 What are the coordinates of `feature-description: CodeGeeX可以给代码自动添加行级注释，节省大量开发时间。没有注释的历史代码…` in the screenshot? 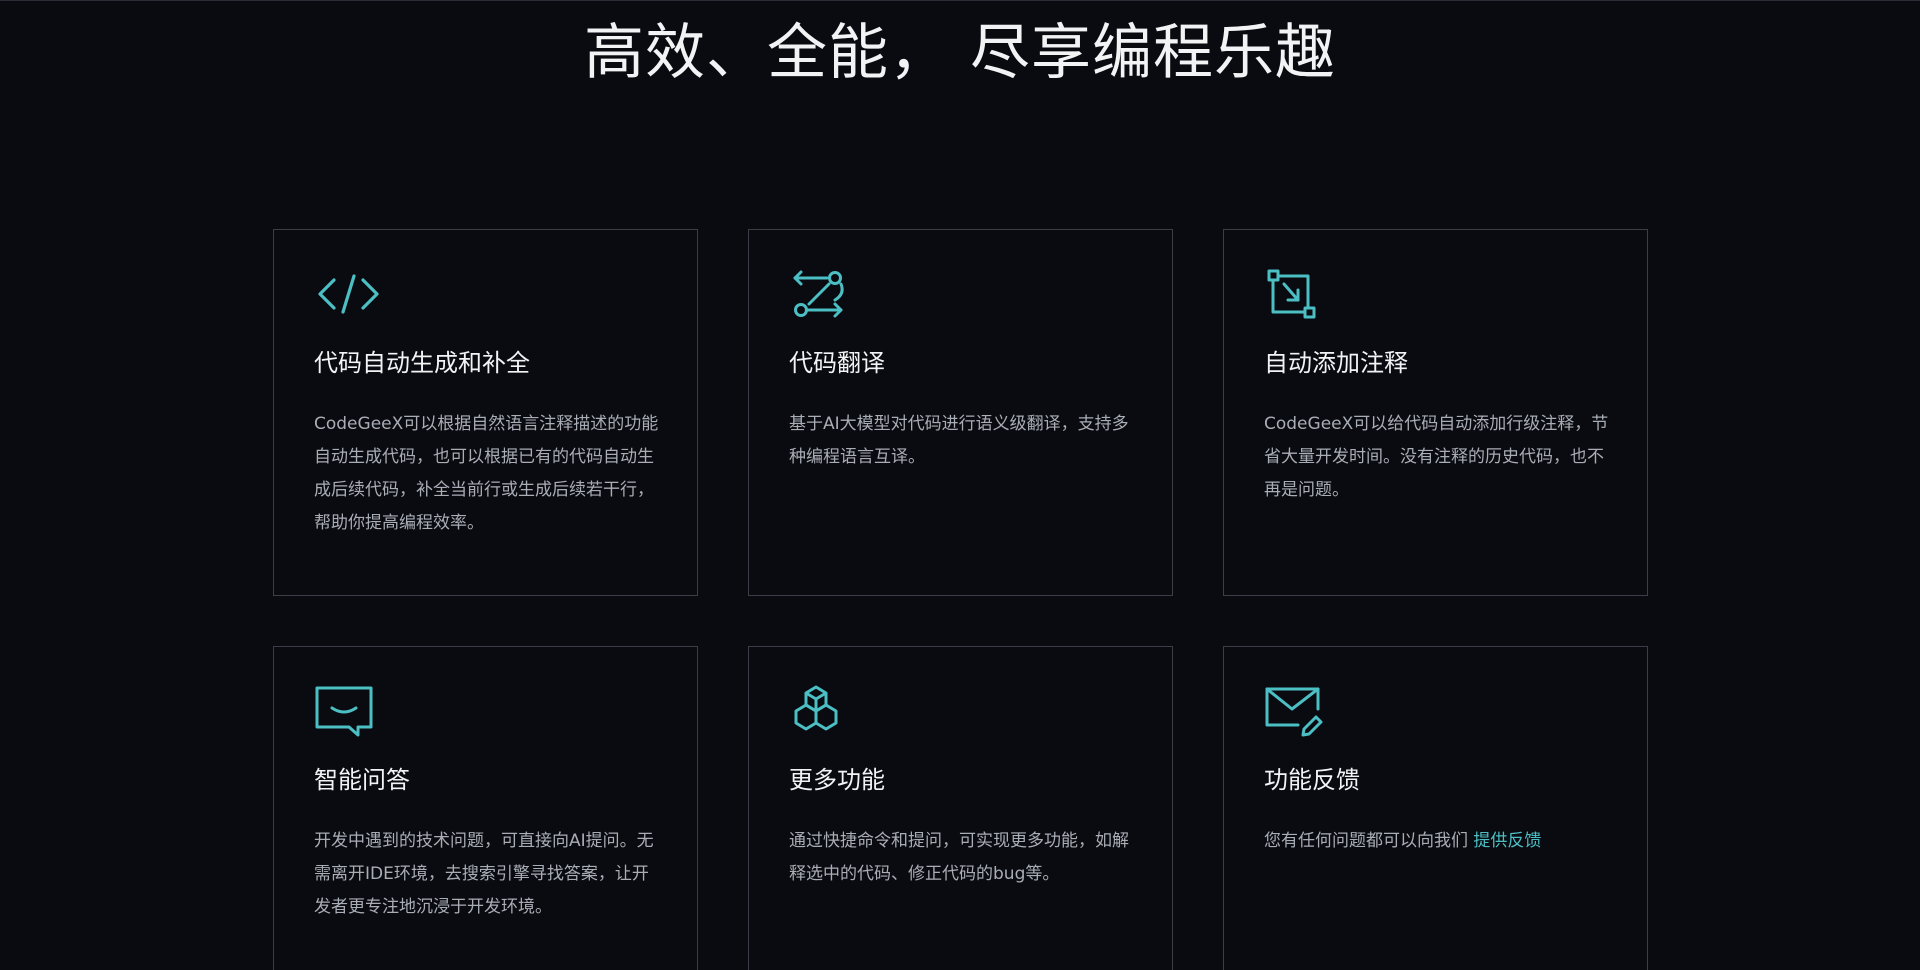 It's located at (1436, 457).